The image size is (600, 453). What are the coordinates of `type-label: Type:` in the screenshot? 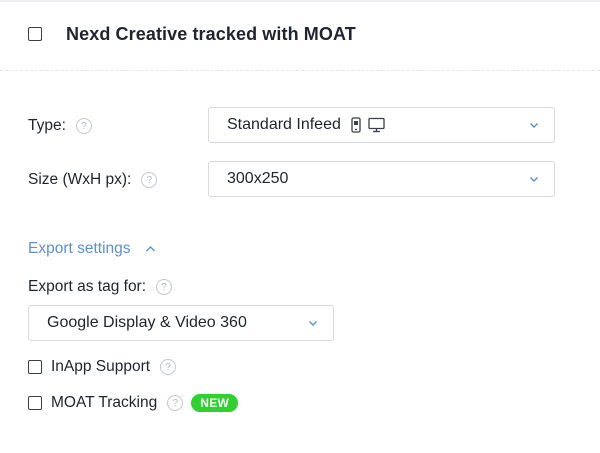 It's located at (47, 125).